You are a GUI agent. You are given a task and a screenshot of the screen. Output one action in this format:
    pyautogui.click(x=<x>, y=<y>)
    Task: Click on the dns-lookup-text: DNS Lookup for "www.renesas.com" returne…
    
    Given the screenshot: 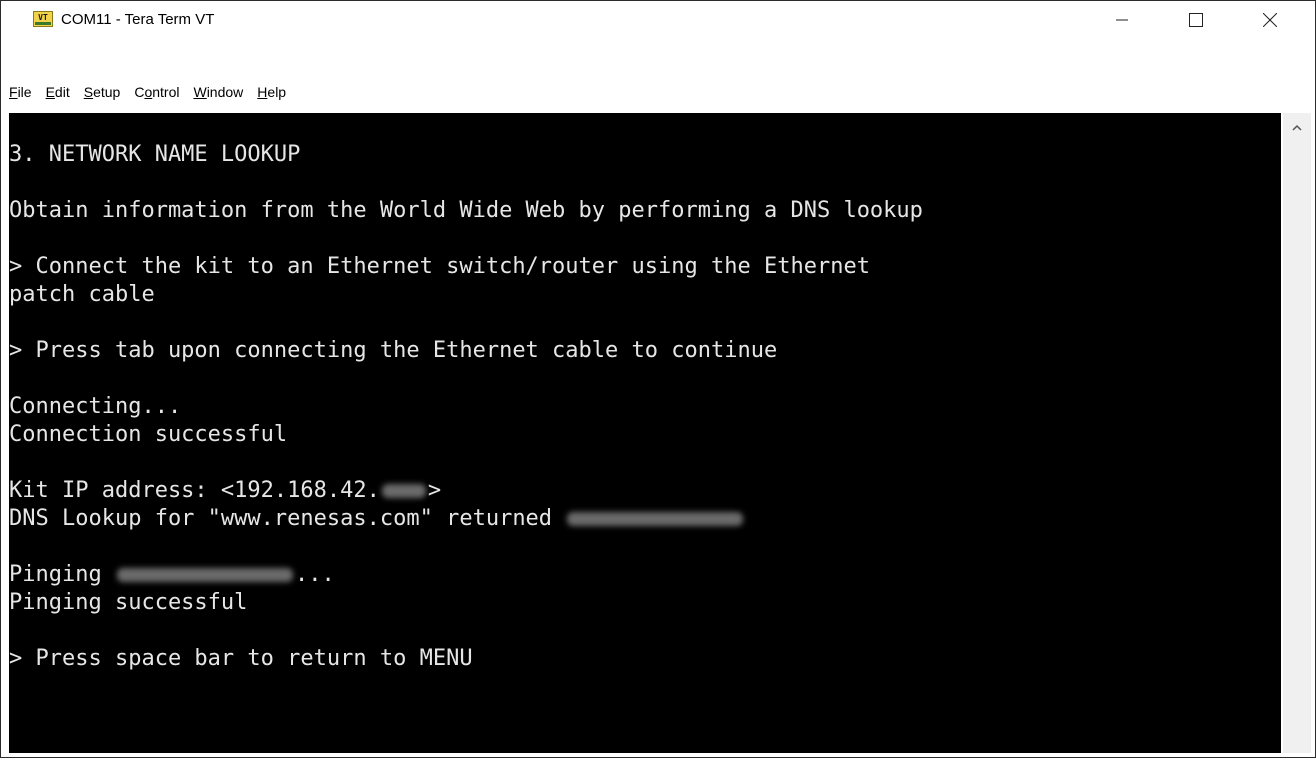 What is the action you would take?
    pyautogui.click(x=287, y=518)
    